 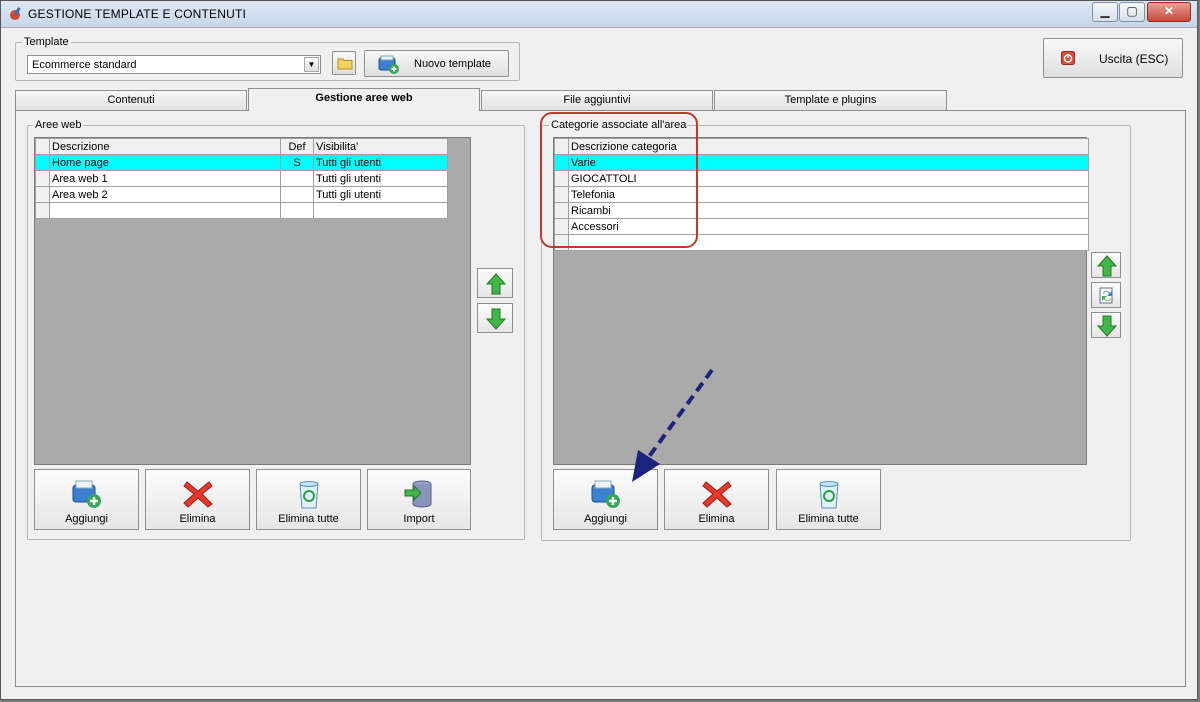 What do you see at coordinates (828, 194) in the screenshot?
I see `cell-descrizione-categoria: Telefonia` at bounding box center [828, 194].